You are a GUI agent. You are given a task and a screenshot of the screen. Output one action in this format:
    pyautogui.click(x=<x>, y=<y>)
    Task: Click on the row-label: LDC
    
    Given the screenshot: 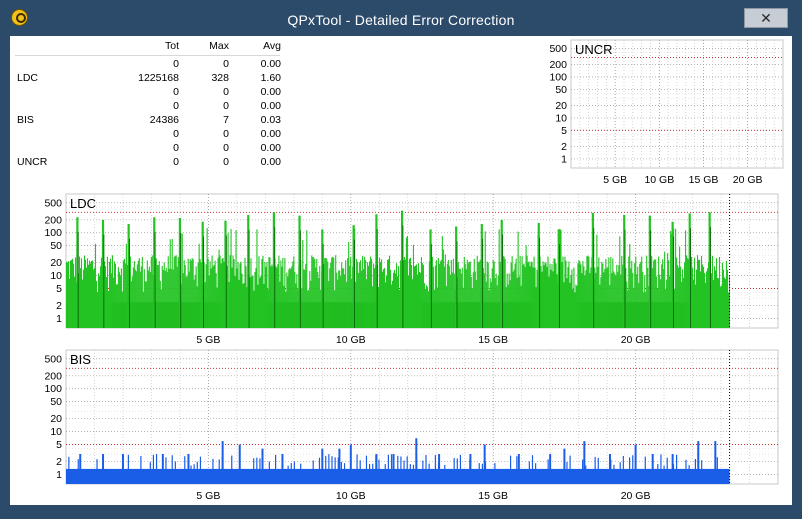 What is the action you would take?
    pyautogui.click(x=28, y=78)
    